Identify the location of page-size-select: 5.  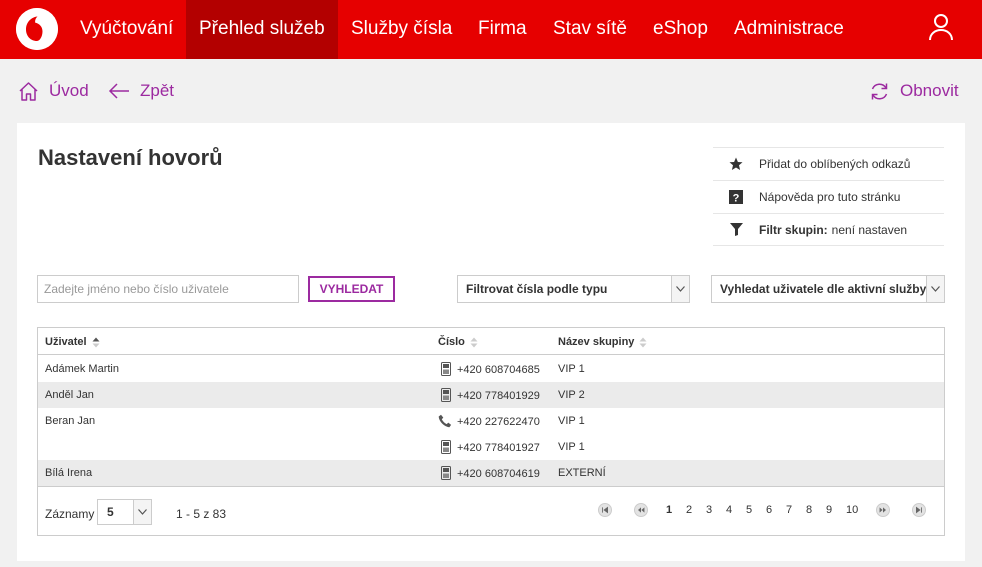
(124, 512).